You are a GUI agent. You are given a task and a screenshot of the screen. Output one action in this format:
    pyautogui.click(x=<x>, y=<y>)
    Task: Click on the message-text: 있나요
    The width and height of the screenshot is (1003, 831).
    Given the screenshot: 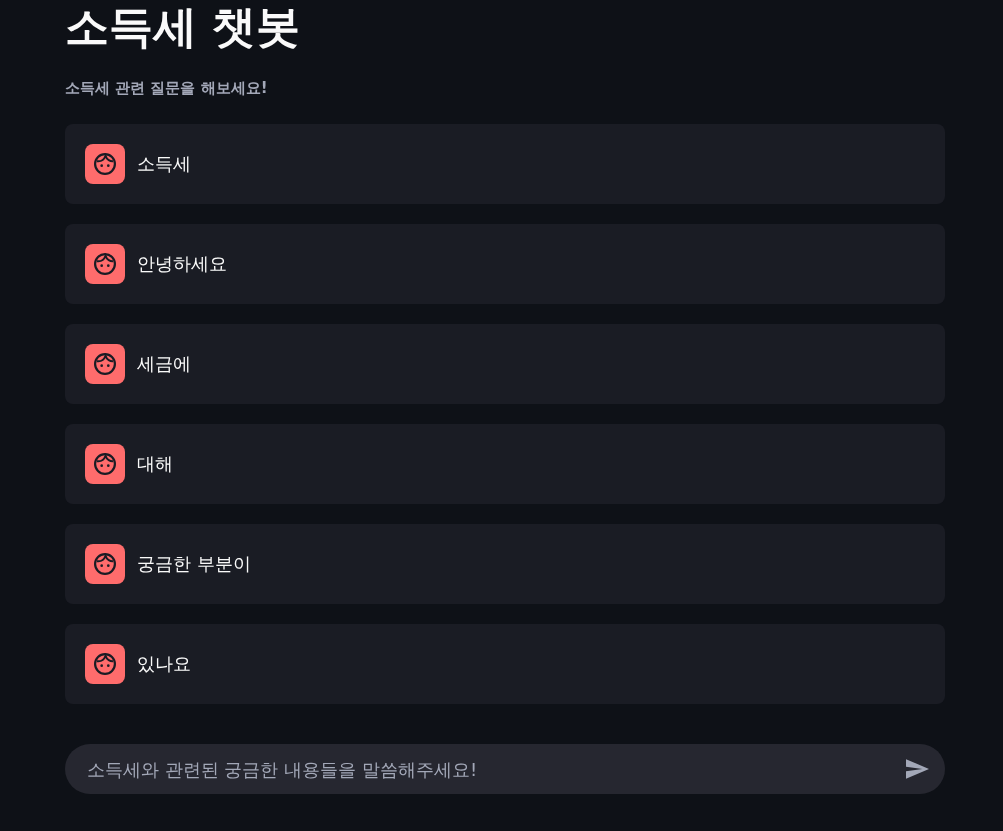 What is the action you would take?
    pyautogui.click(x=164, y=664)
    